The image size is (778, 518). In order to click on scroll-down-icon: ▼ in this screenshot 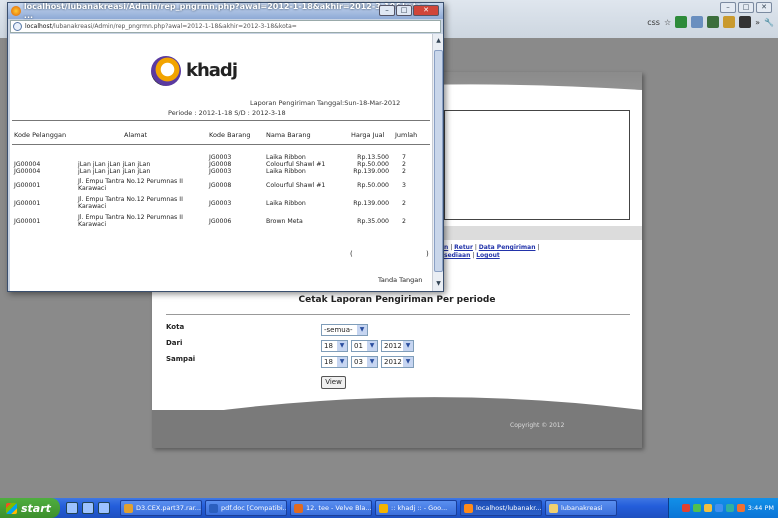, I will do `click(438, 284)`.